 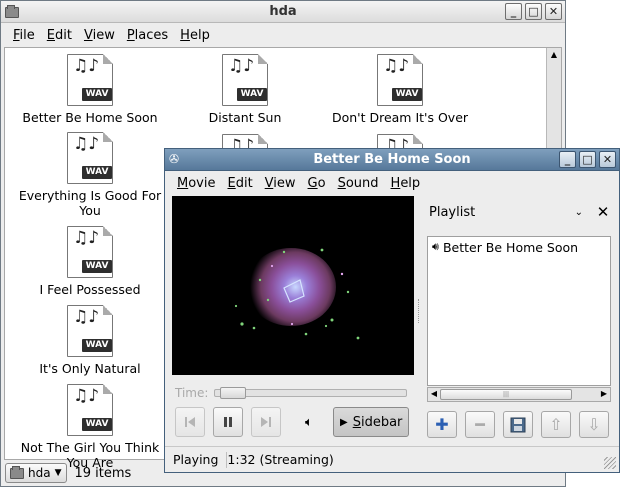 I want to click on arrow-down-icon: ⇩, so click(x=594, y=424).